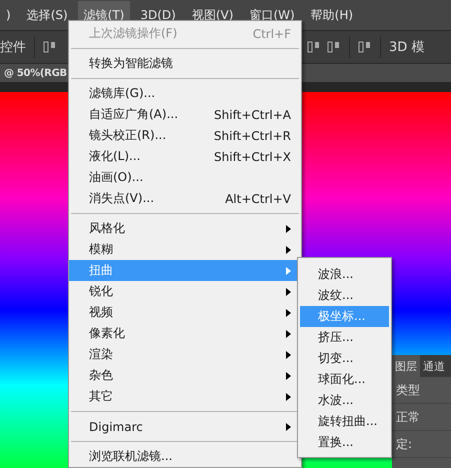 The width and height of the screenshot is (451, 468). I want to click on menu-item: 杂色, so click(185, 375).